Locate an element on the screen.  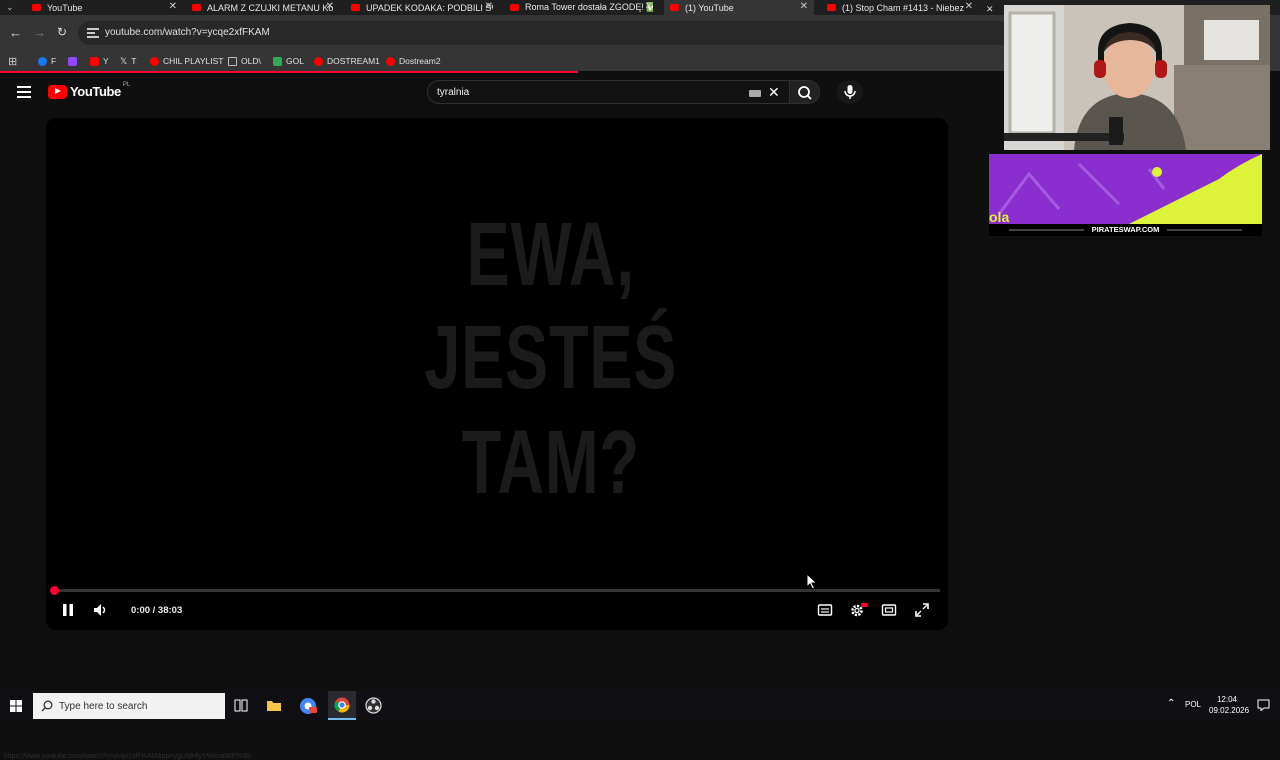
youtube-logo: YouTube PL is located at coordinates (89, 90).